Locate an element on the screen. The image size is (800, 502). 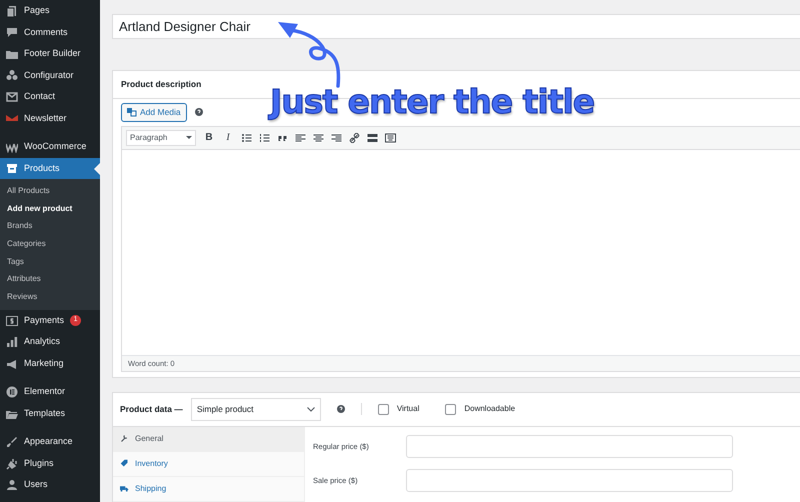
tab: General is located at coordinates (208, 439).